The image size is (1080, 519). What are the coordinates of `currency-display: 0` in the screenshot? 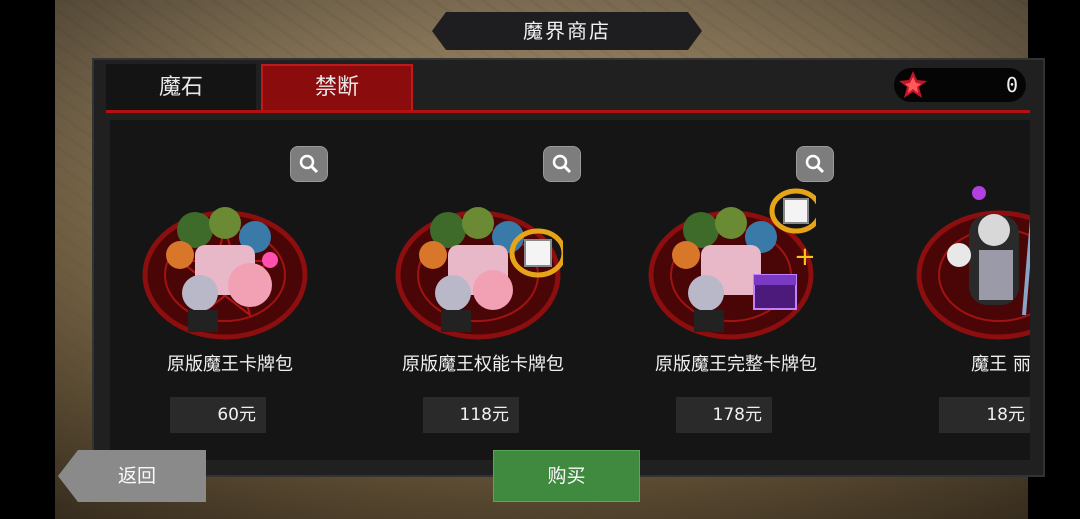 It's located at (960, 85).